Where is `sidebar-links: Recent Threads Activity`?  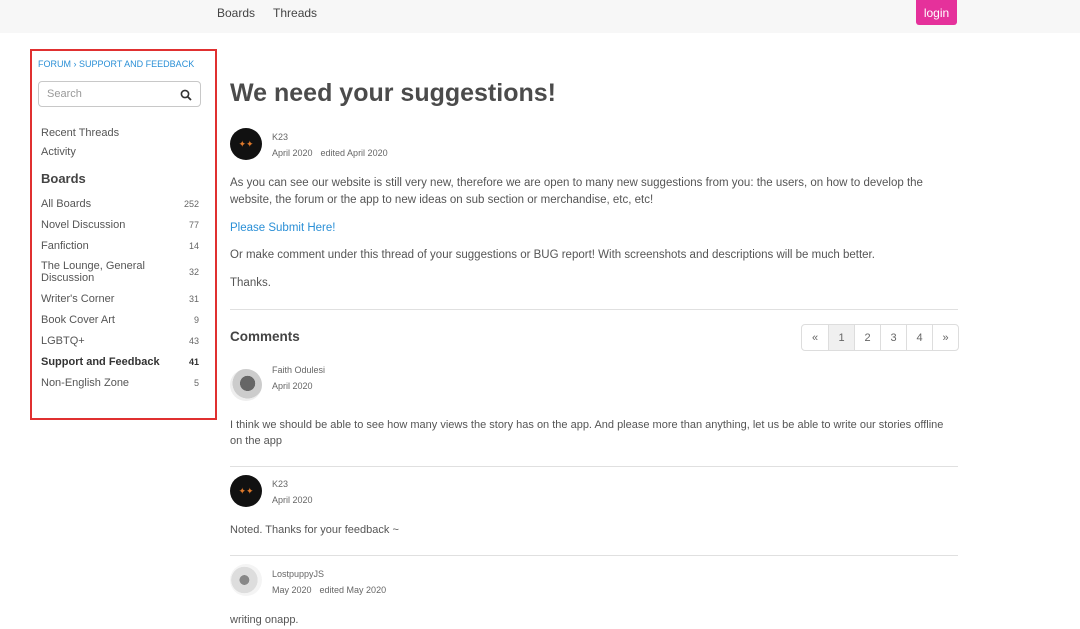
sidebar-links: Recent Threads Activity is located at coordinates (80, 143).